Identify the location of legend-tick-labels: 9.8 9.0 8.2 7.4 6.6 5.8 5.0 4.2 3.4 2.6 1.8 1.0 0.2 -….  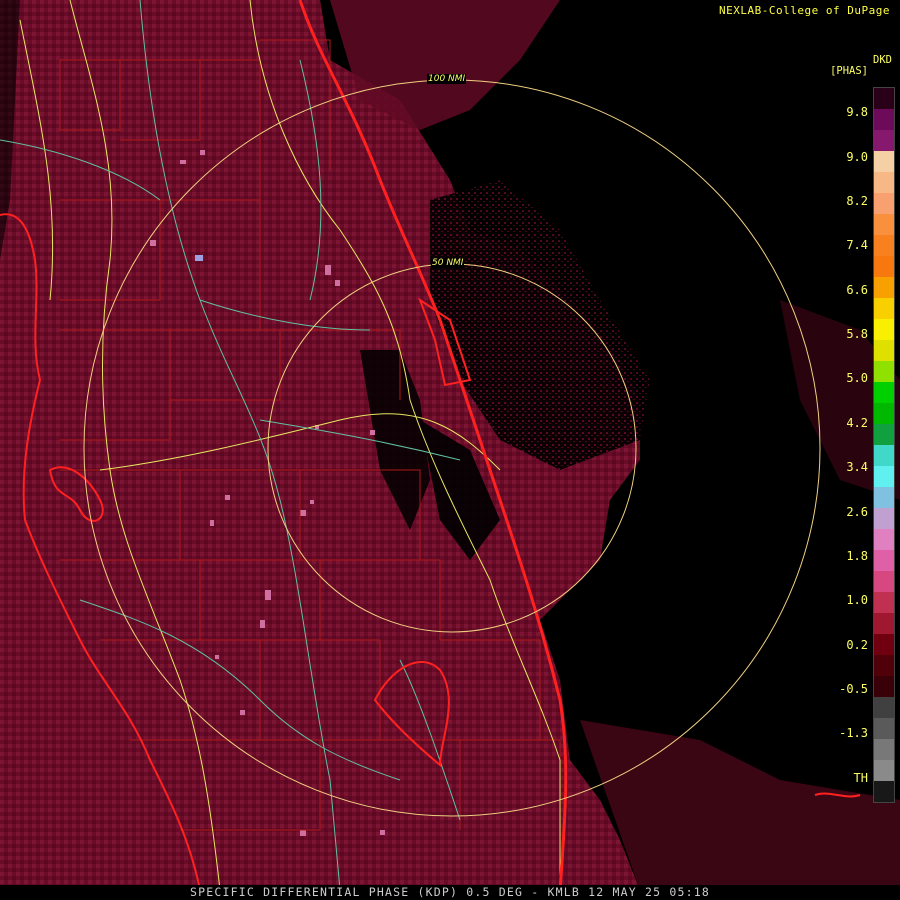
(834, 450).